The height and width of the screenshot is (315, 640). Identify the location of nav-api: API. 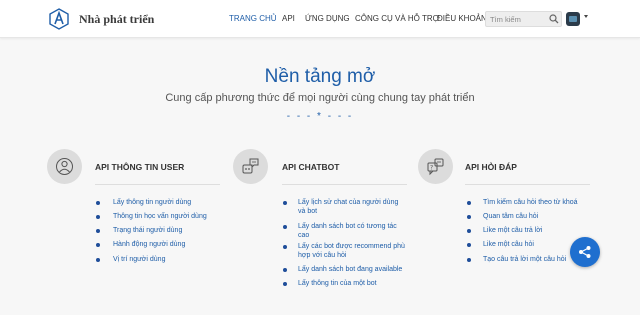
(288, 18).